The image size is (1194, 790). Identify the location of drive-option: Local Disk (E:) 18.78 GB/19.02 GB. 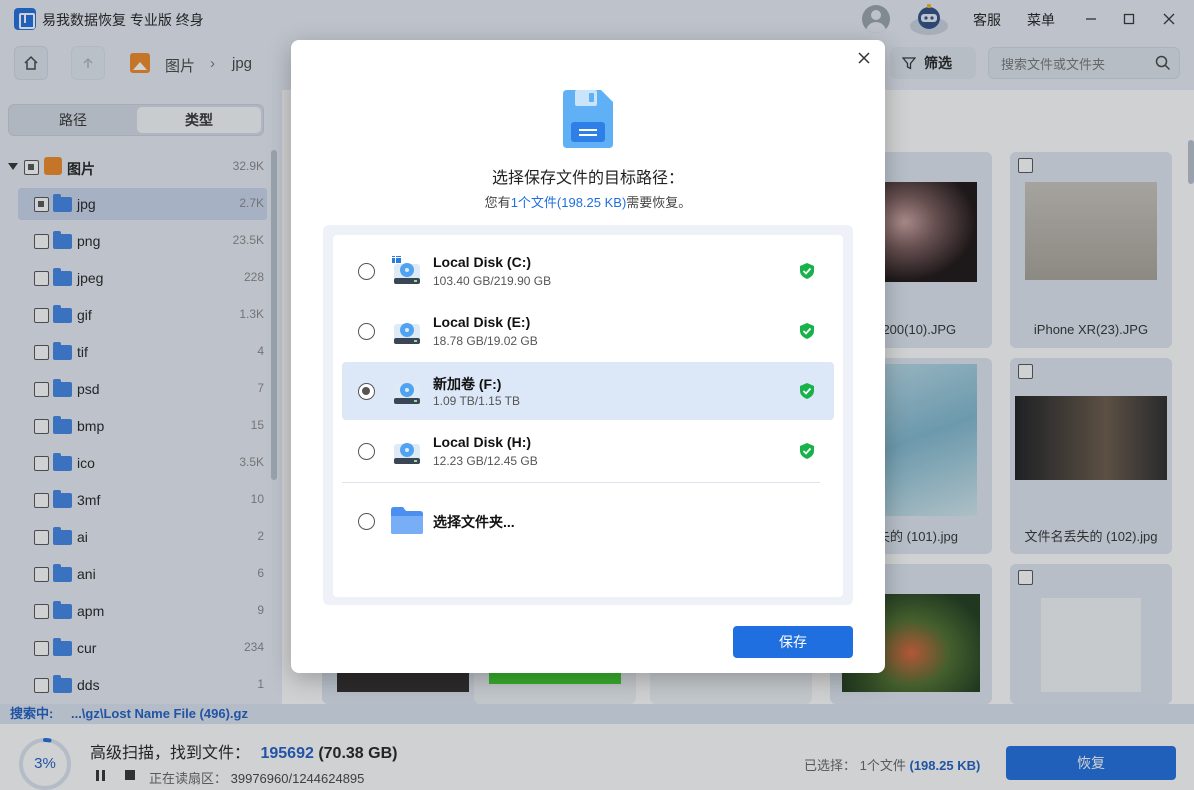
(588, 331).